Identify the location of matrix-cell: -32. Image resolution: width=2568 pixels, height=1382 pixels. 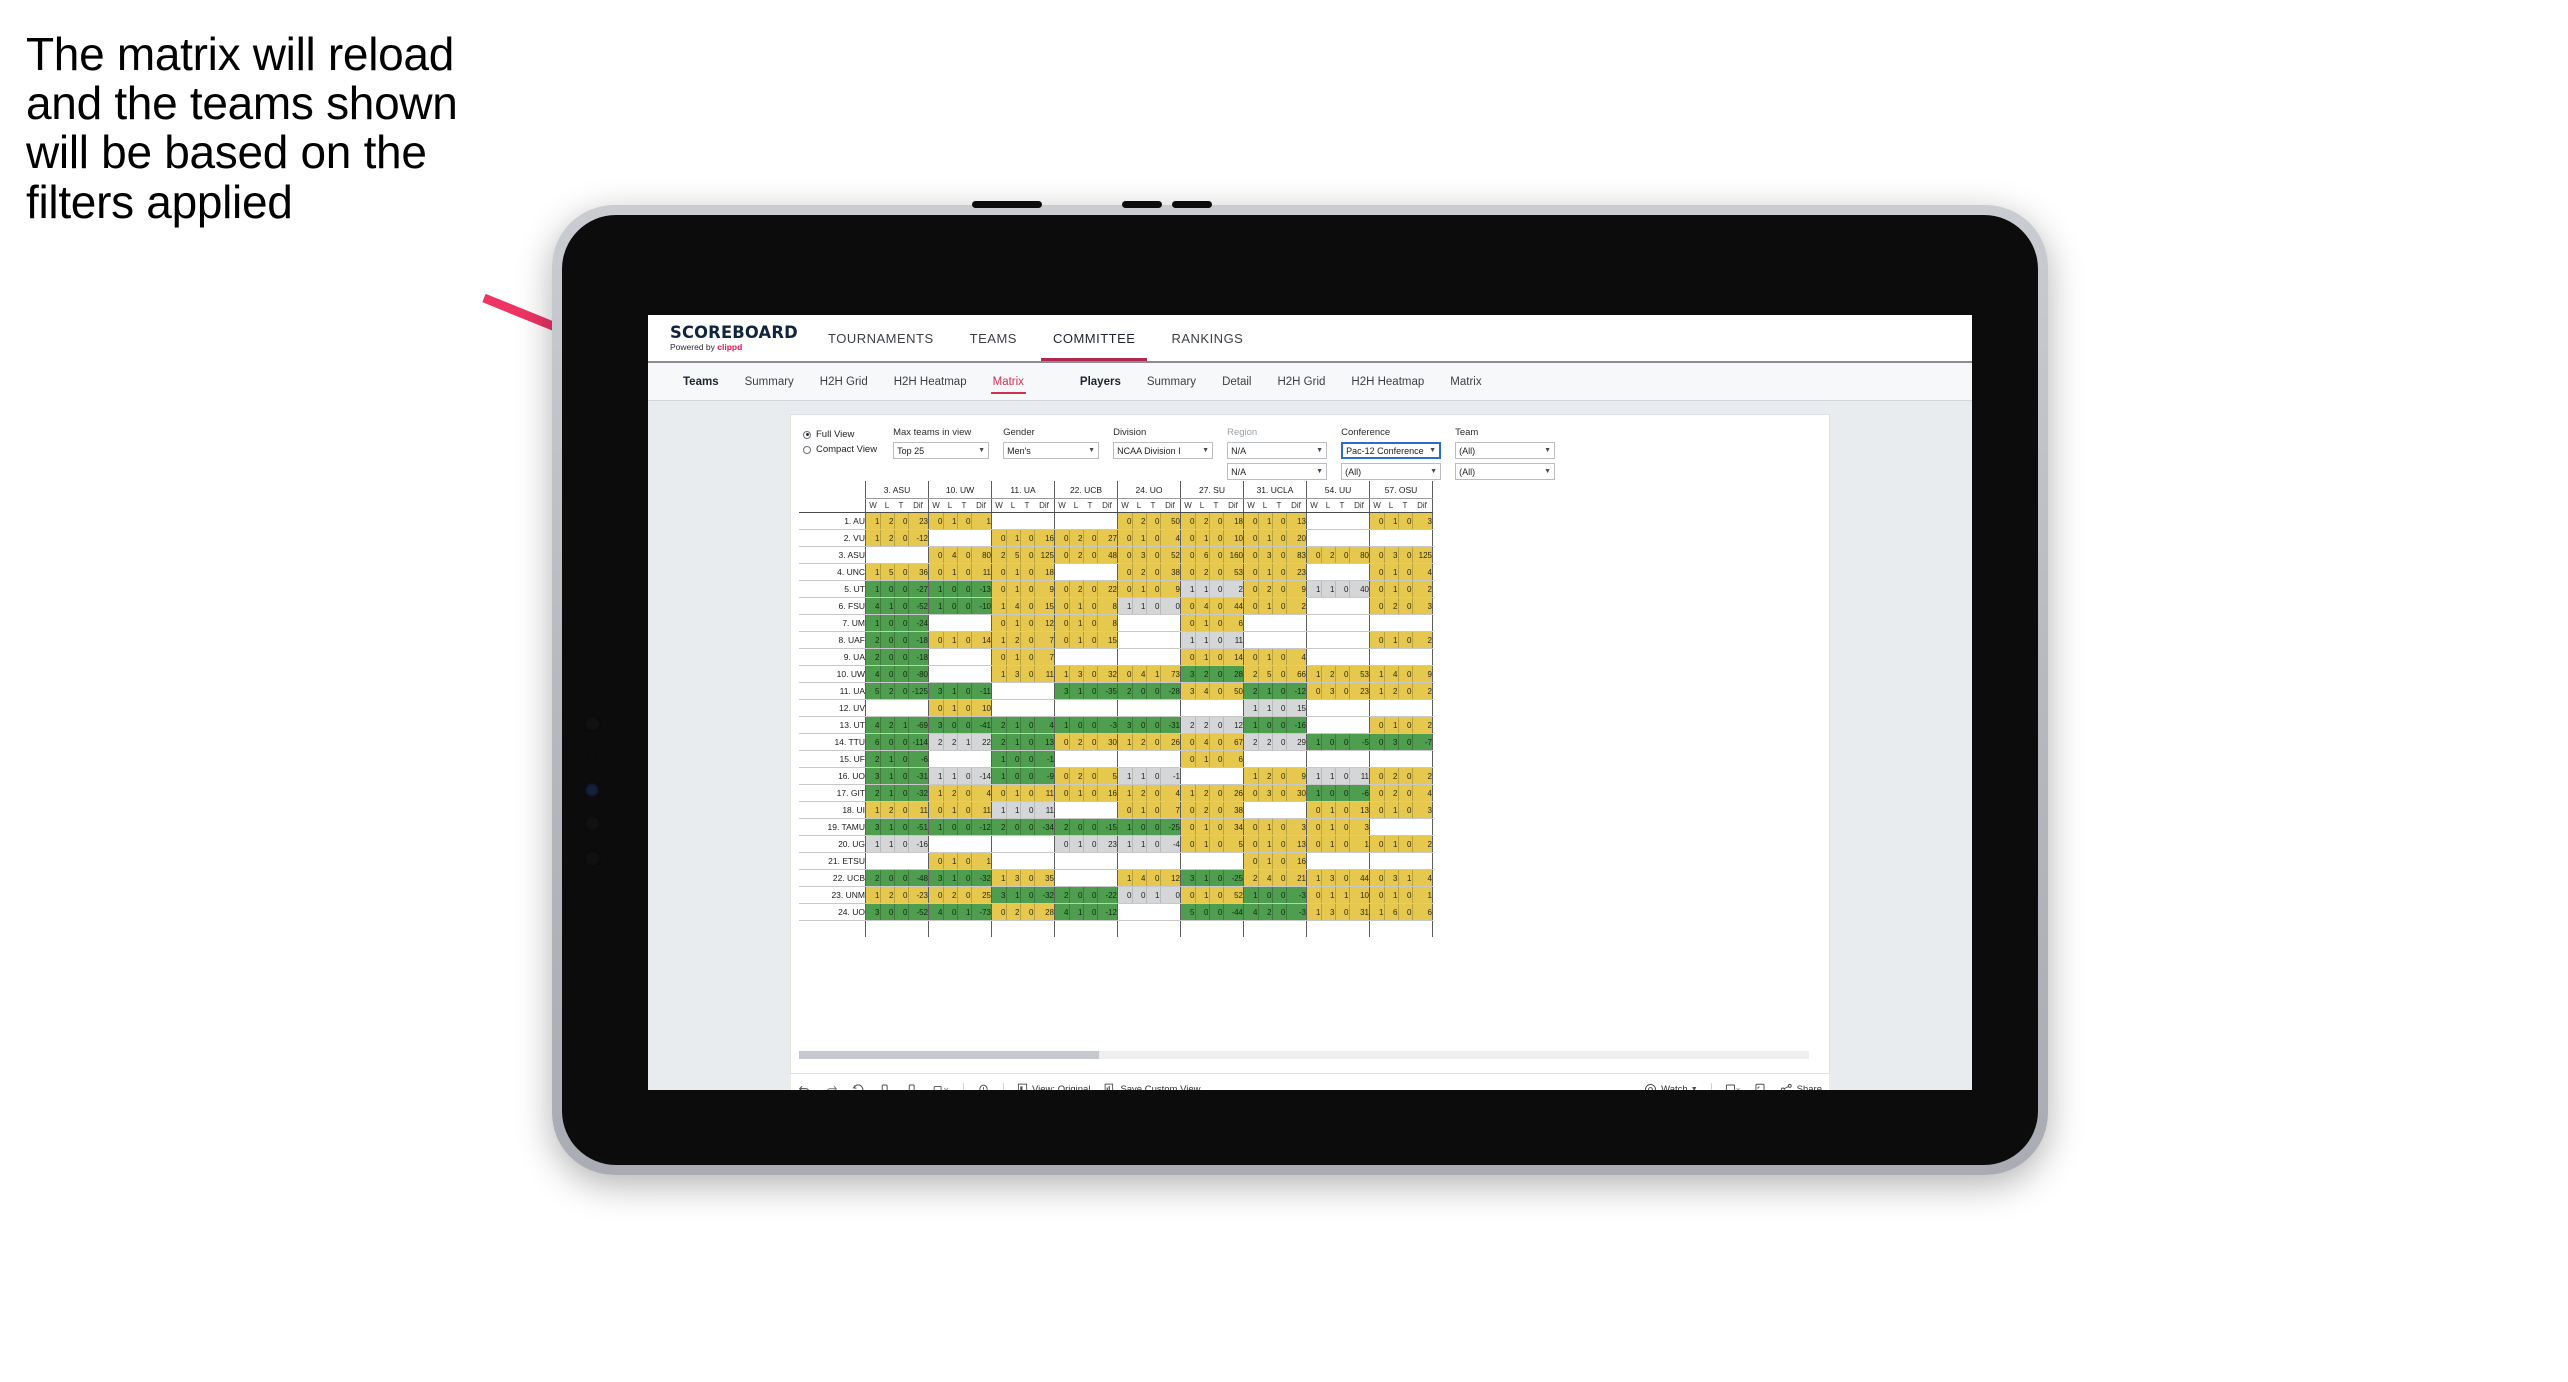
(918, 793).